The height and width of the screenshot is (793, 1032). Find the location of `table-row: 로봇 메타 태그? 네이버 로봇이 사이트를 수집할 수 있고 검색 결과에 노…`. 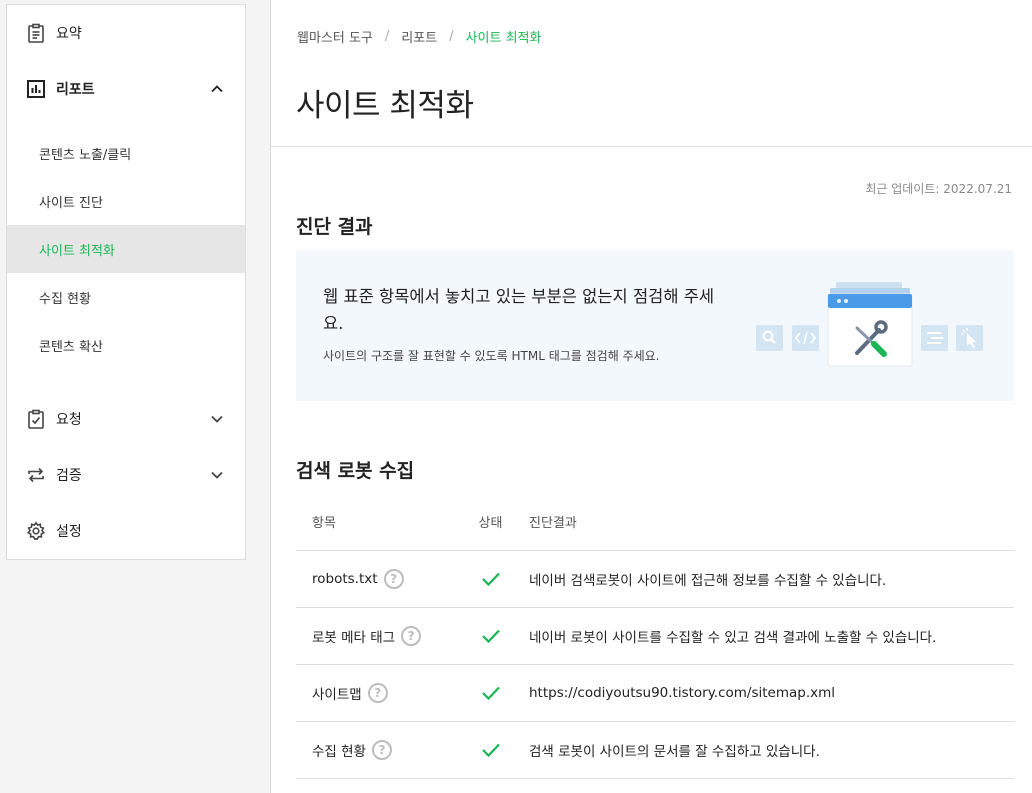

table-row: 로봇 메타 태그? 네이버 로봇이 사이트를 수집할 수 있고 검색 결과에 노… is located at coordinates (655, 636).